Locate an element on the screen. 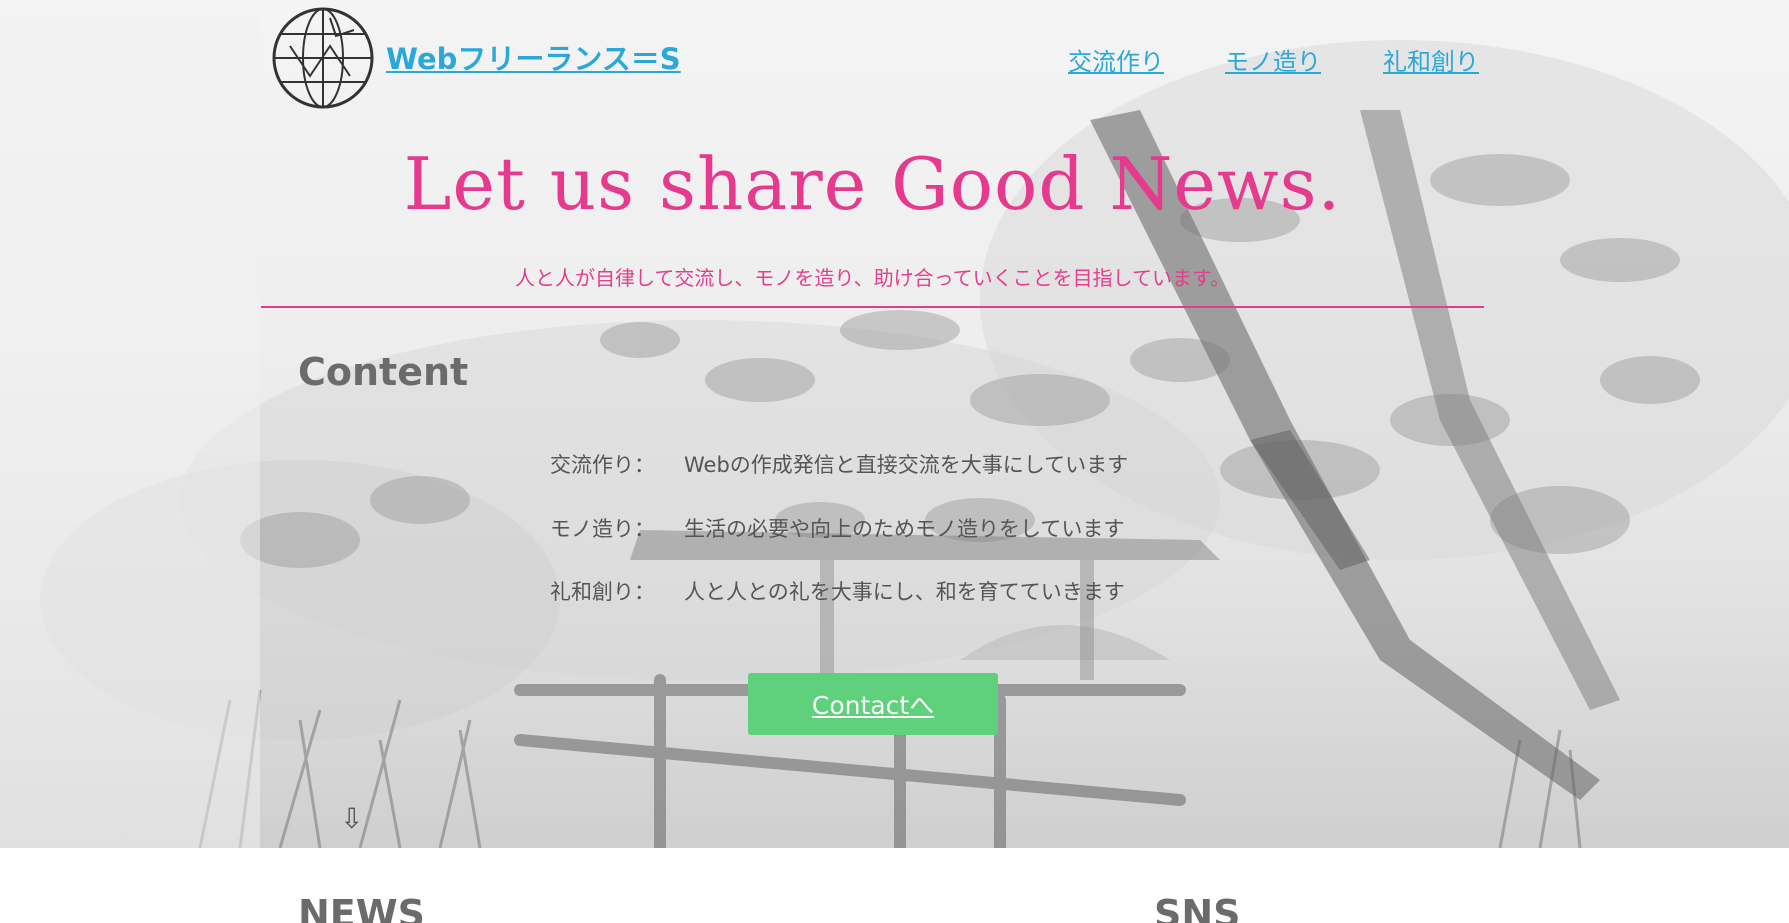 The image size is (1789, 923). content-row-text: 人と人との礼を大事にし、和を育てていきます is located at coordinates (904, 592).